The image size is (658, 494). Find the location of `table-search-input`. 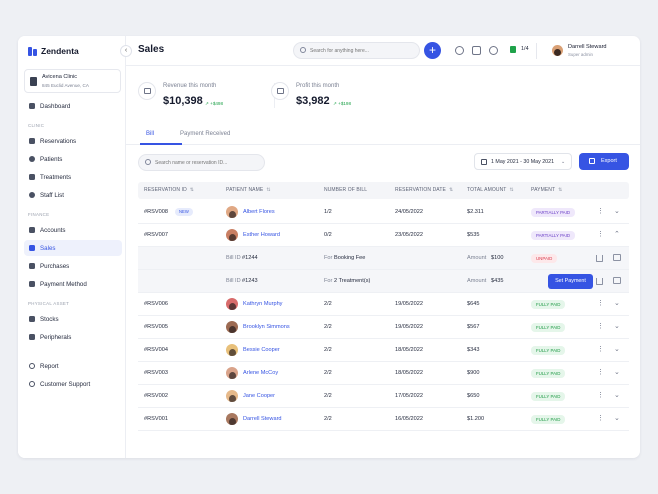

table-search-input is located at coordinates (207, 162).